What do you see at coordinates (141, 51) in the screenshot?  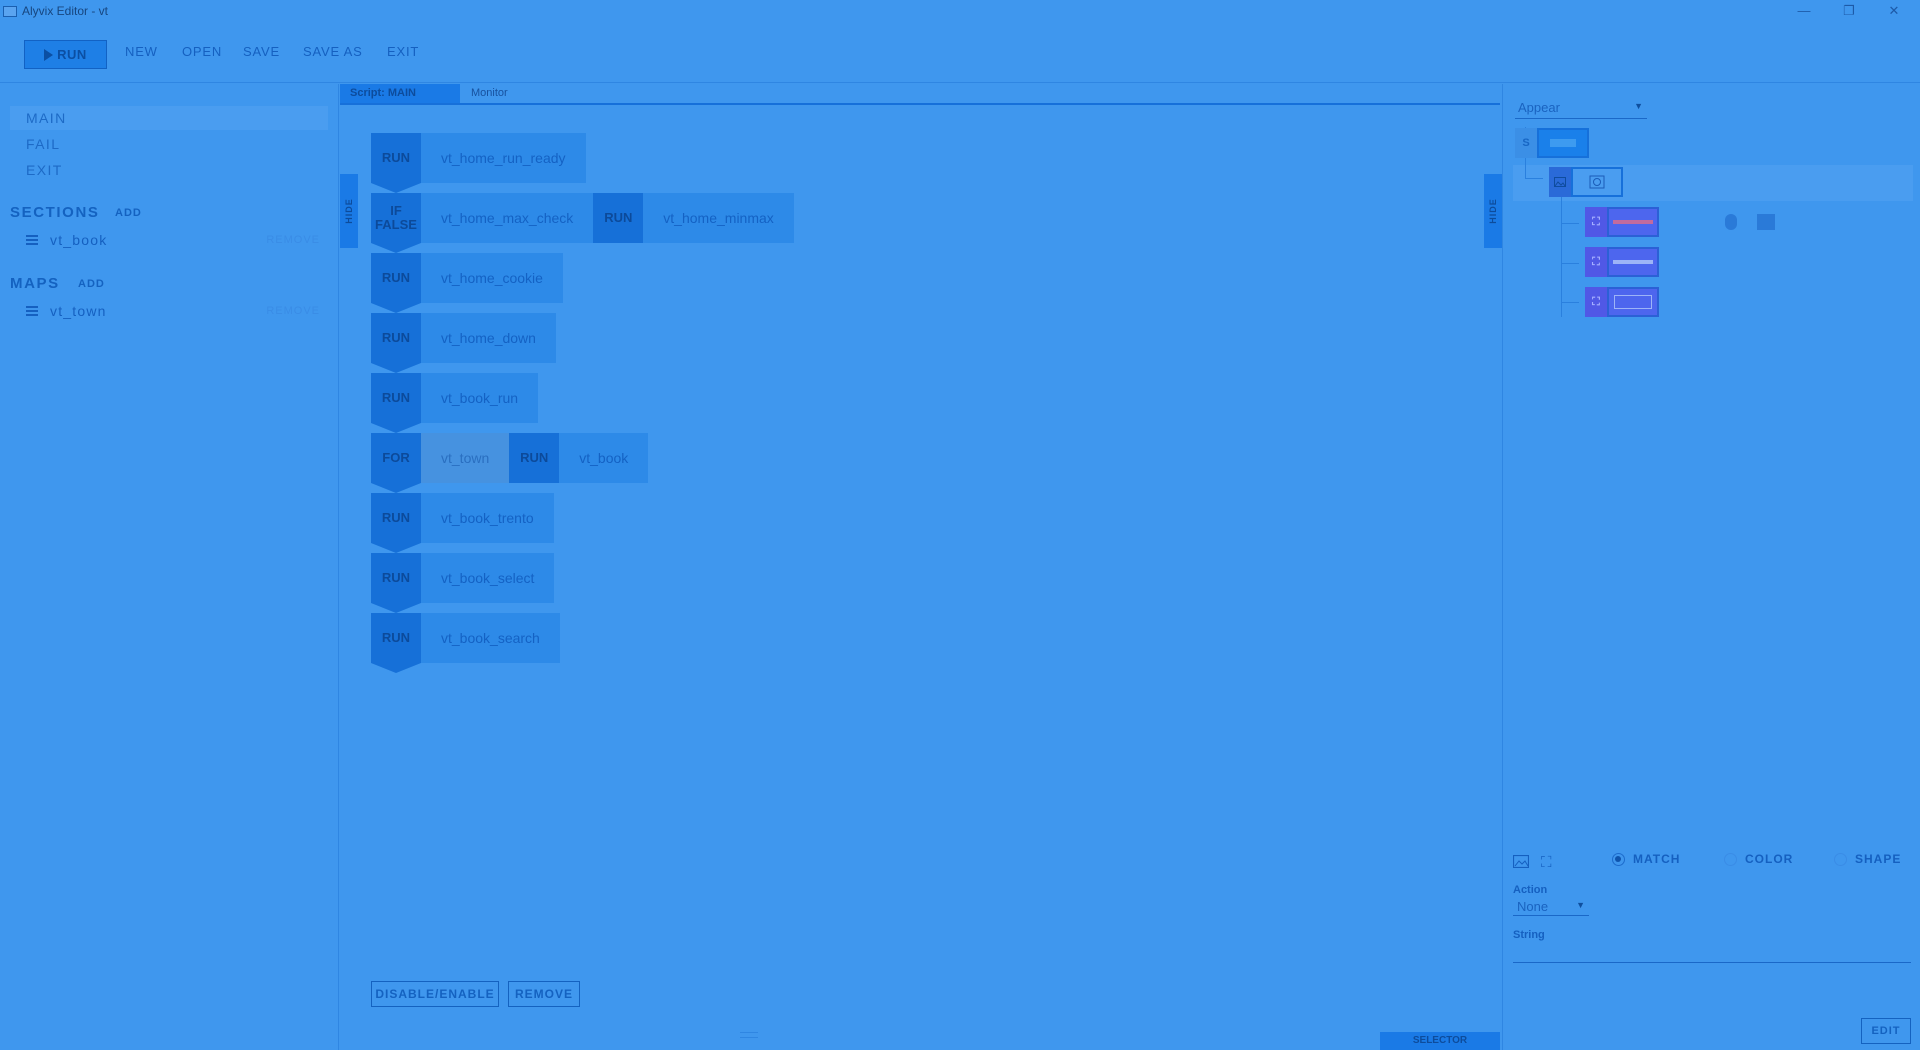 I see `new-button: NEW` at bounding box center [141, 51].